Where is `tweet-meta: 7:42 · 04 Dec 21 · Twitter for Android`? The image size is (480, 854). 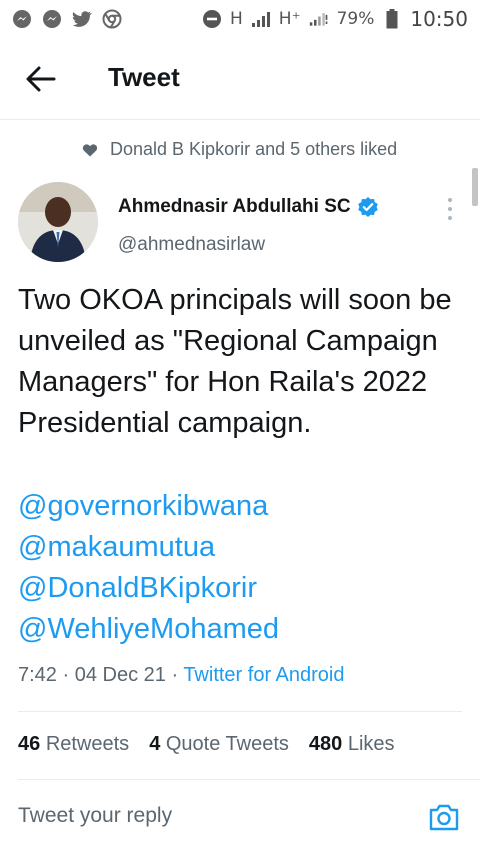
tweet-meta: 7:42 · 04 Dec 21 · Twitter for Android is located at coordinates (181, 675).